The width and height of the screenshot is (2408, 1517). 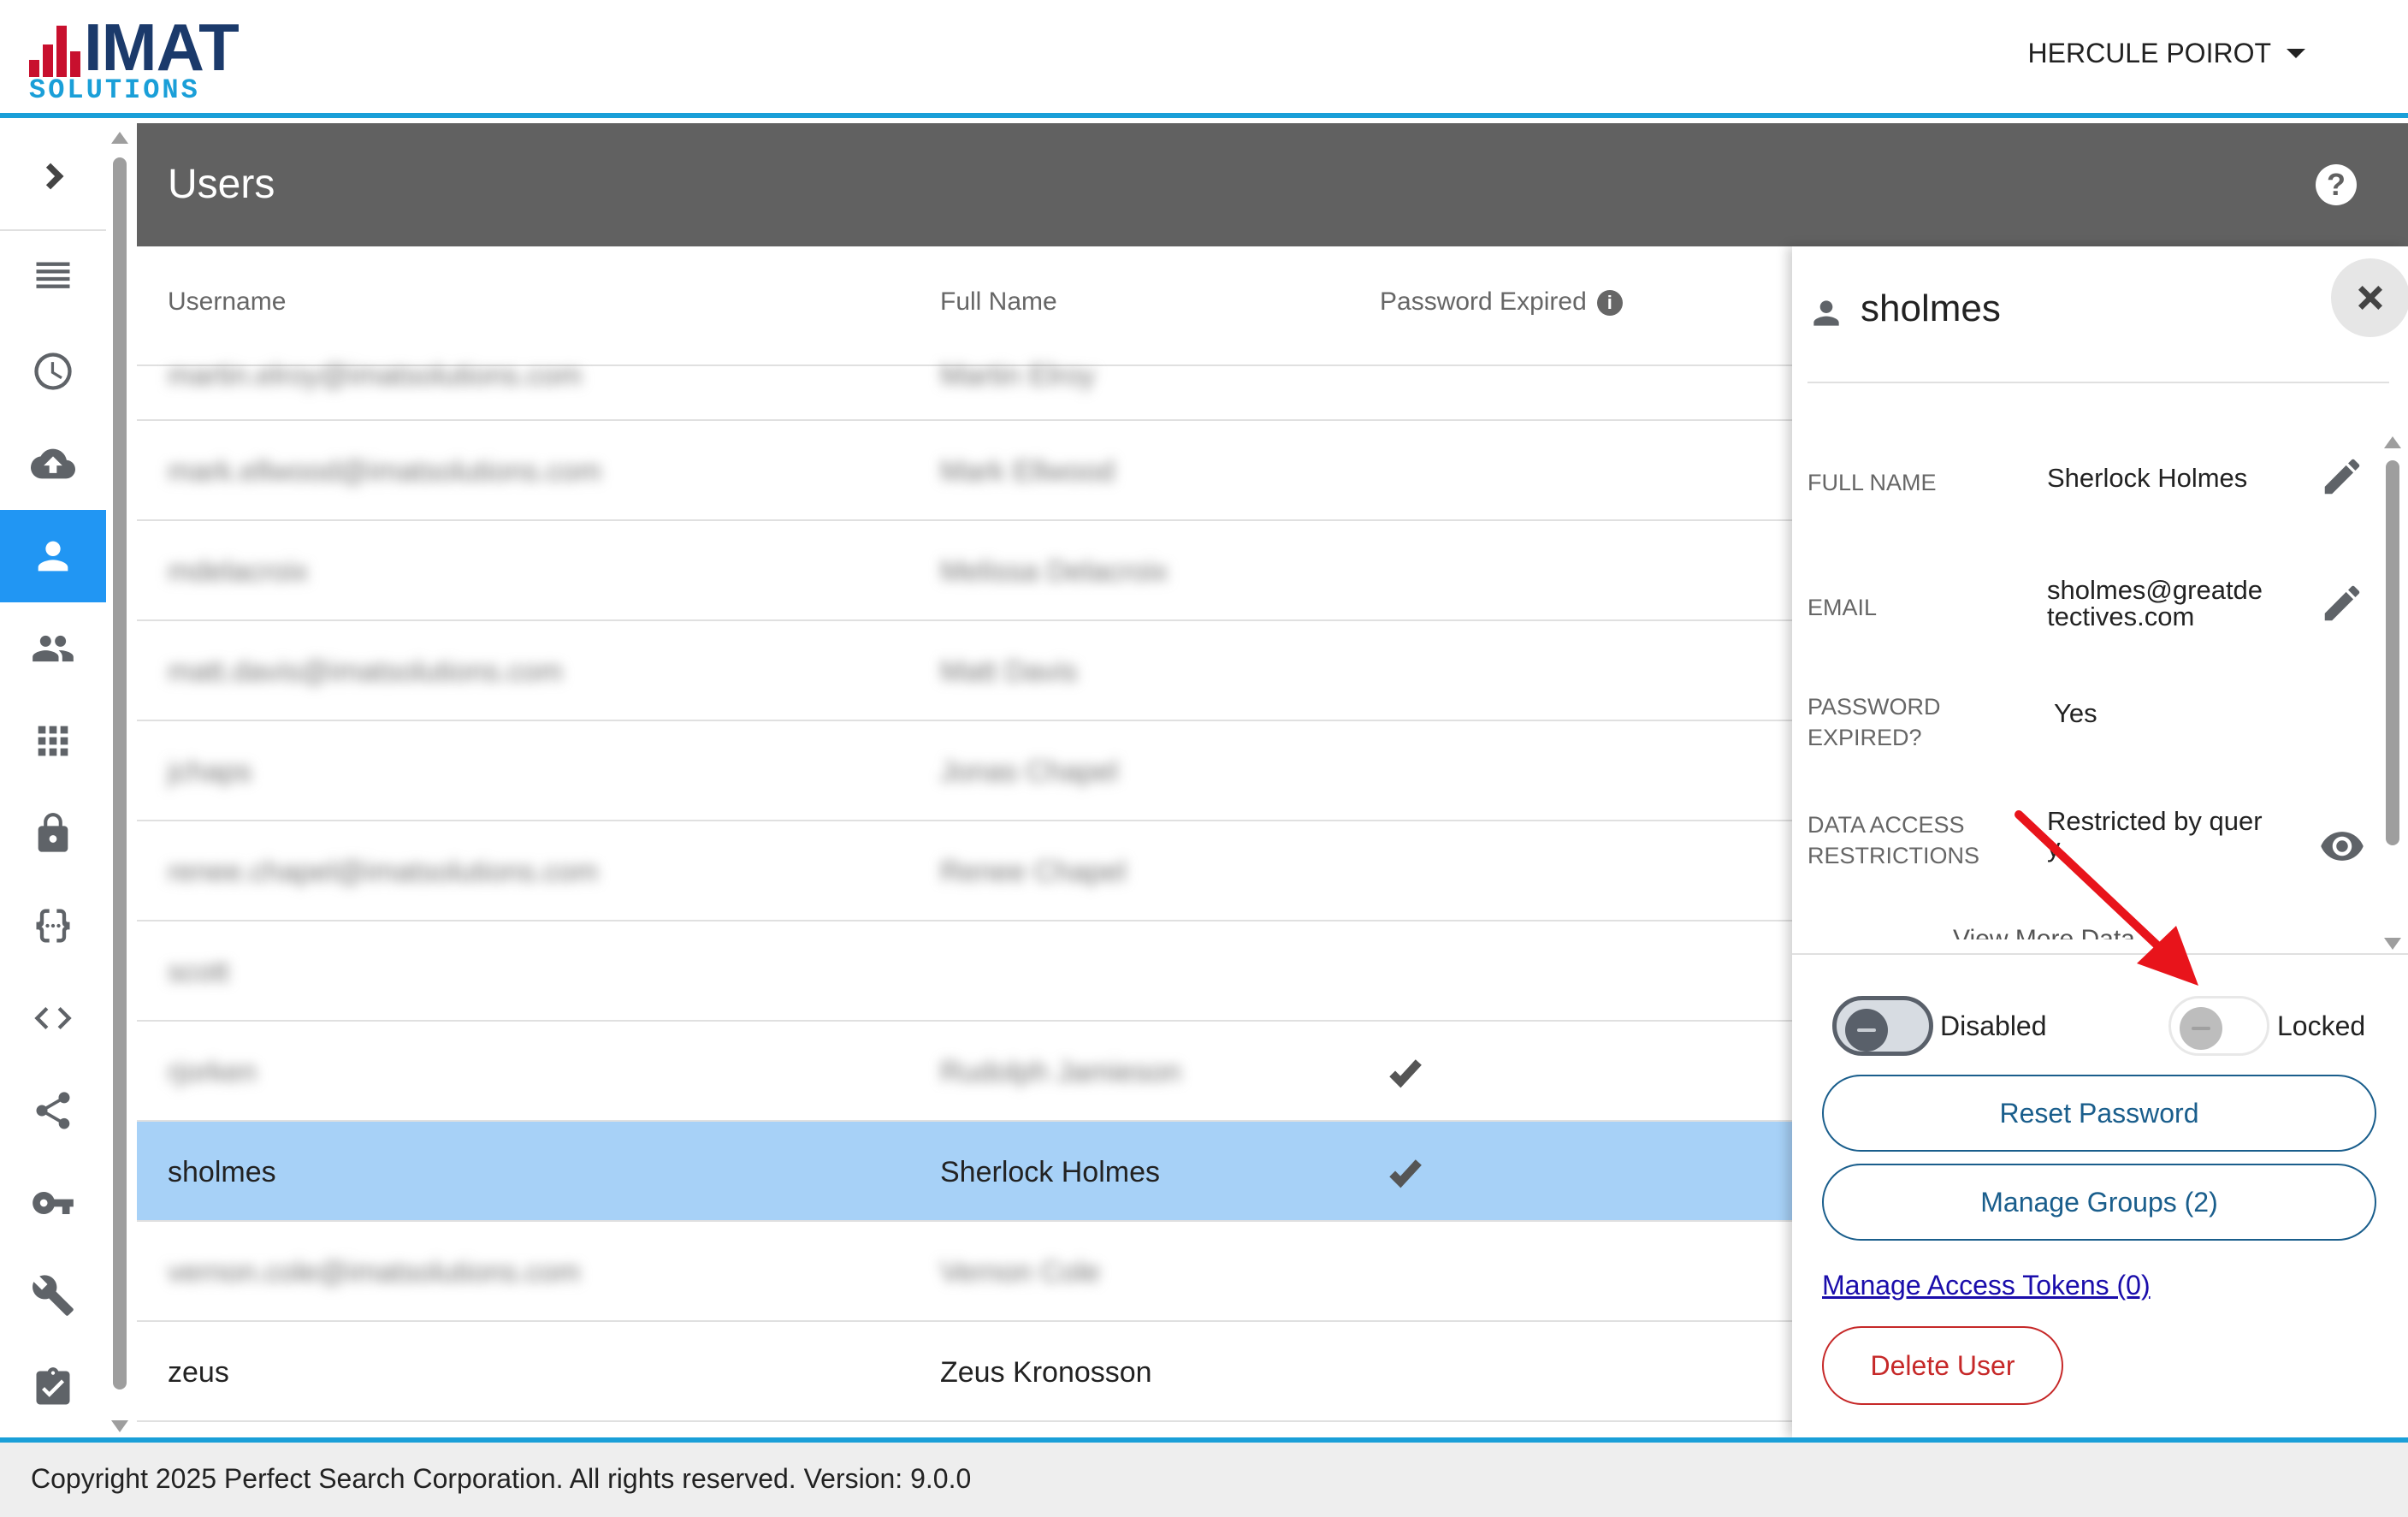 I want to click on username-cell: jchaps, so click(x=210, y=772).